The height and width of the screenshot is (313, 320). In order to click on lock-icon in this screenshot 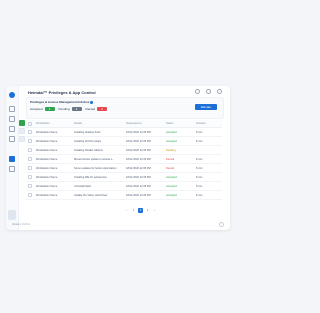, I will do `click(12, 139)`.